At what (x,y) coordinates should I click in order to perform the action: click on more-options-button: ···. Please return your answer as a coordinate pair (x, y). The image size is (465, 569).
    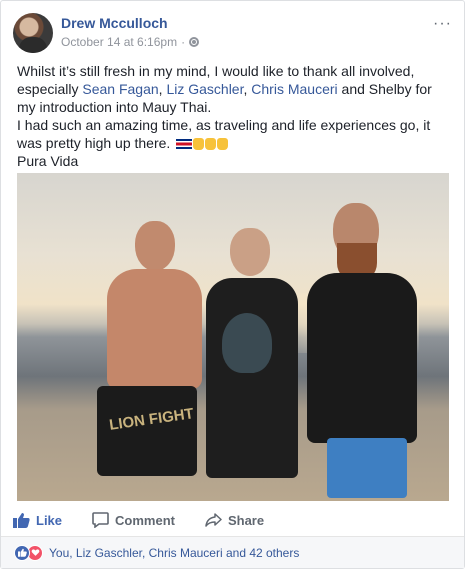
    Looking at the image, I should click on (442, 24).